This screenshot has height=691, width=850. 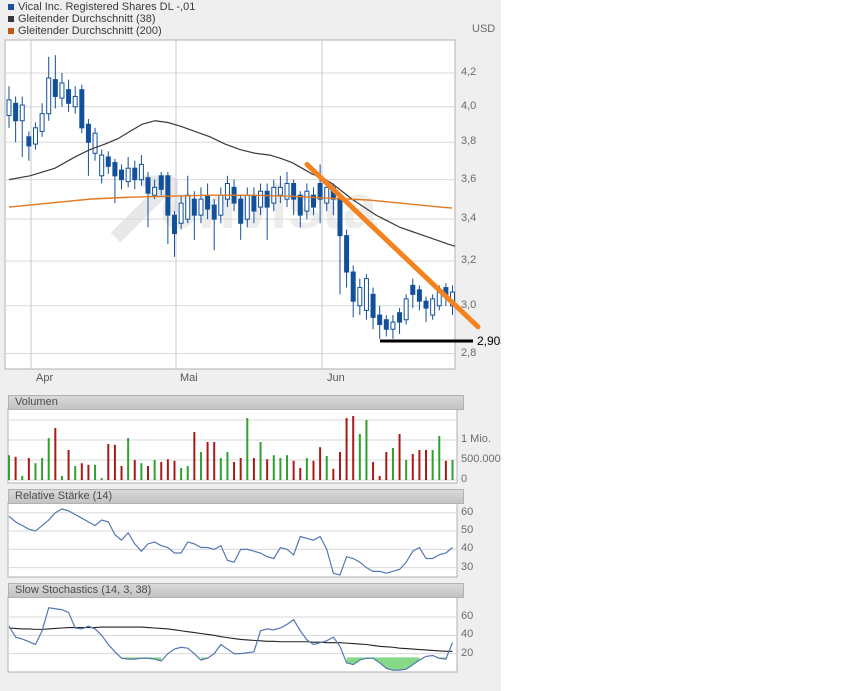 I want to click on x-axis-label-mai: Mai, so click(x=189, y=378).